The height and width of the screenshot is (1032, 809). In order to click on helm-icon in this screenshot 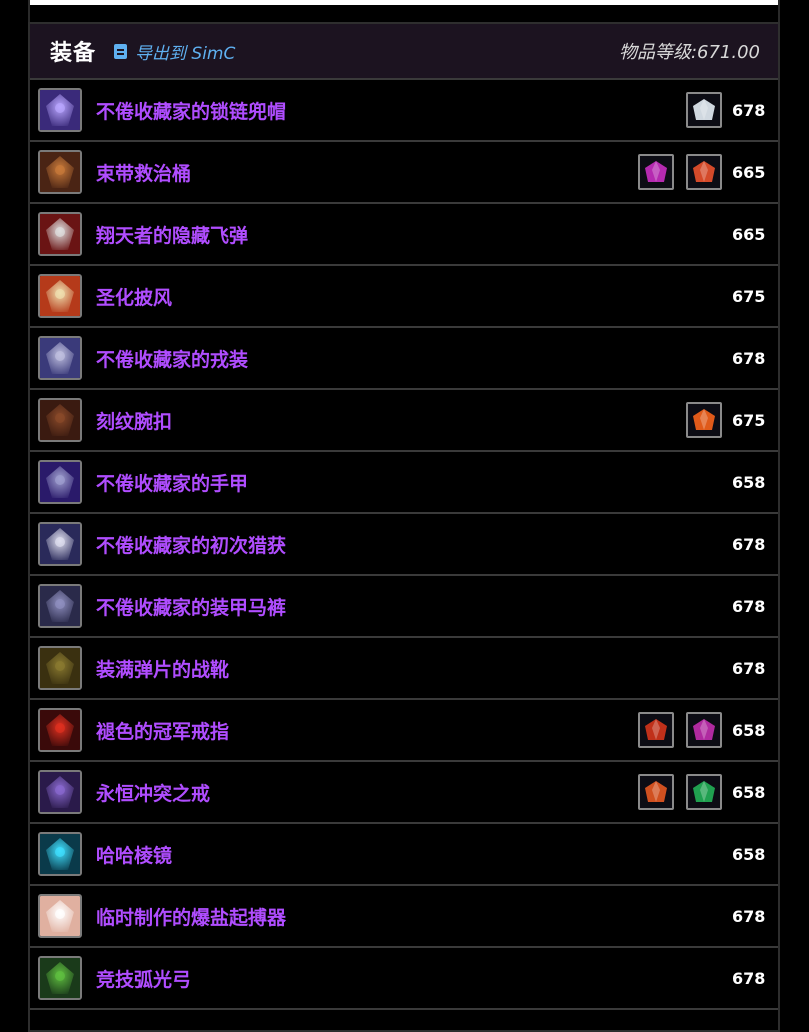, I will do `click(60, 110)`.